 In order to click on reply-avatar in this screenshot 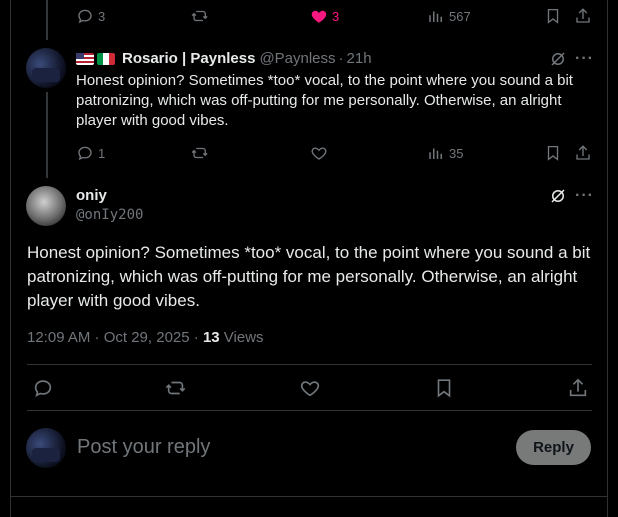, I will do `click(46, 68)`.